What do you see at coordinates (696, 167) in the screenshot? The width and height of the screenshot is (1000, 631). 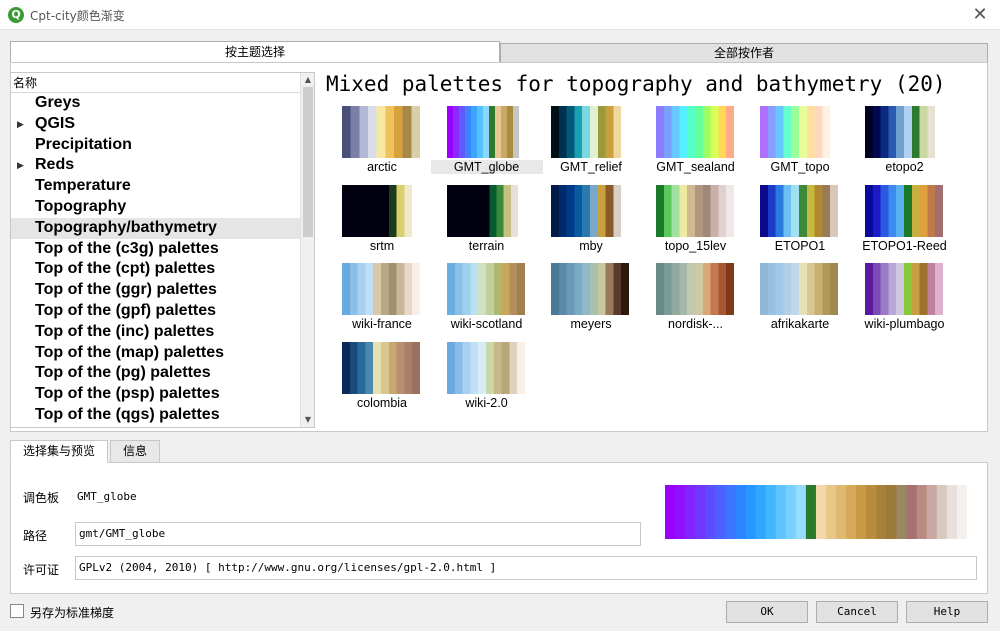 I see `palette-name: GMT_sealand` at bounding box center [696, 167].